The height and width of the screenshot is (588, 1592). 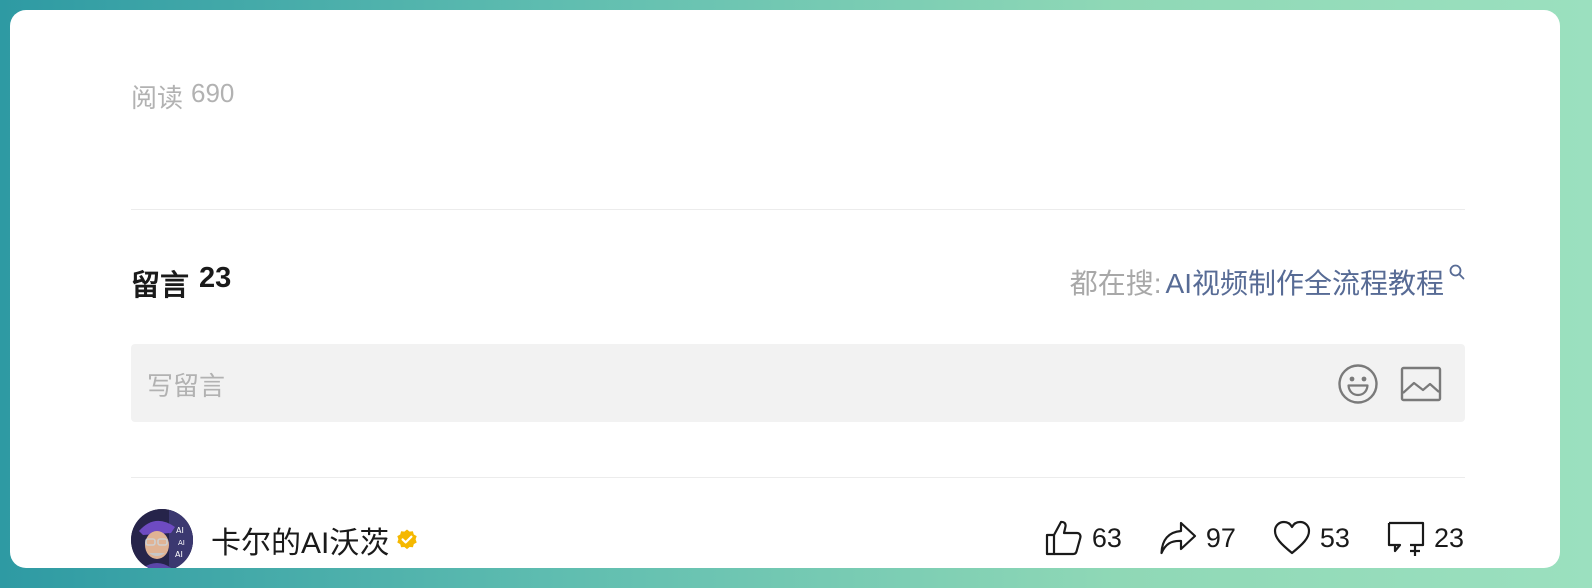 What do you see at coordinates (186, 386) in the screenshot?
I see `comment-input-placeholder: 写留言` at bounding box center [186, 386].